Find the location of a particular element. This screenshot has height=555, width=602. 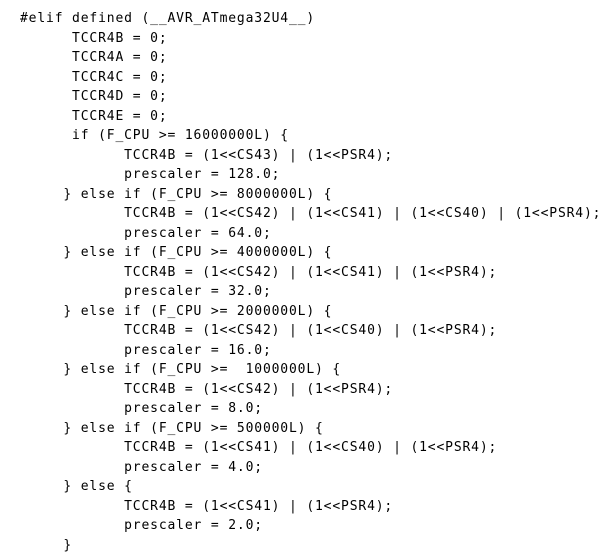

code-line: TCCR4C = 0; is located at coordinates (94, 78).